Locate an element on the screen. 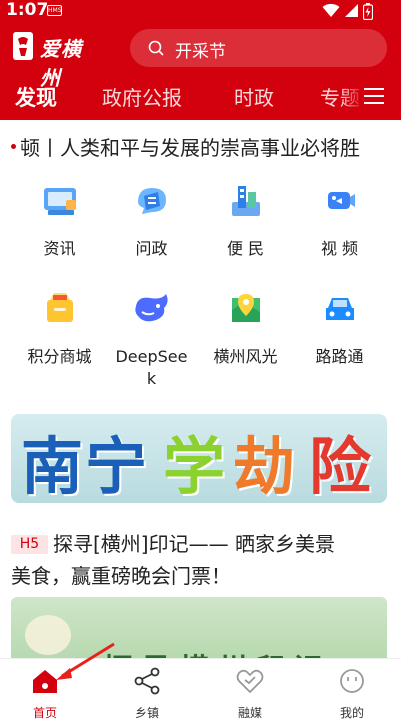 The width and height of the screenshot is (401, 721). deepseek-icon is located at coordinates (151, 308).